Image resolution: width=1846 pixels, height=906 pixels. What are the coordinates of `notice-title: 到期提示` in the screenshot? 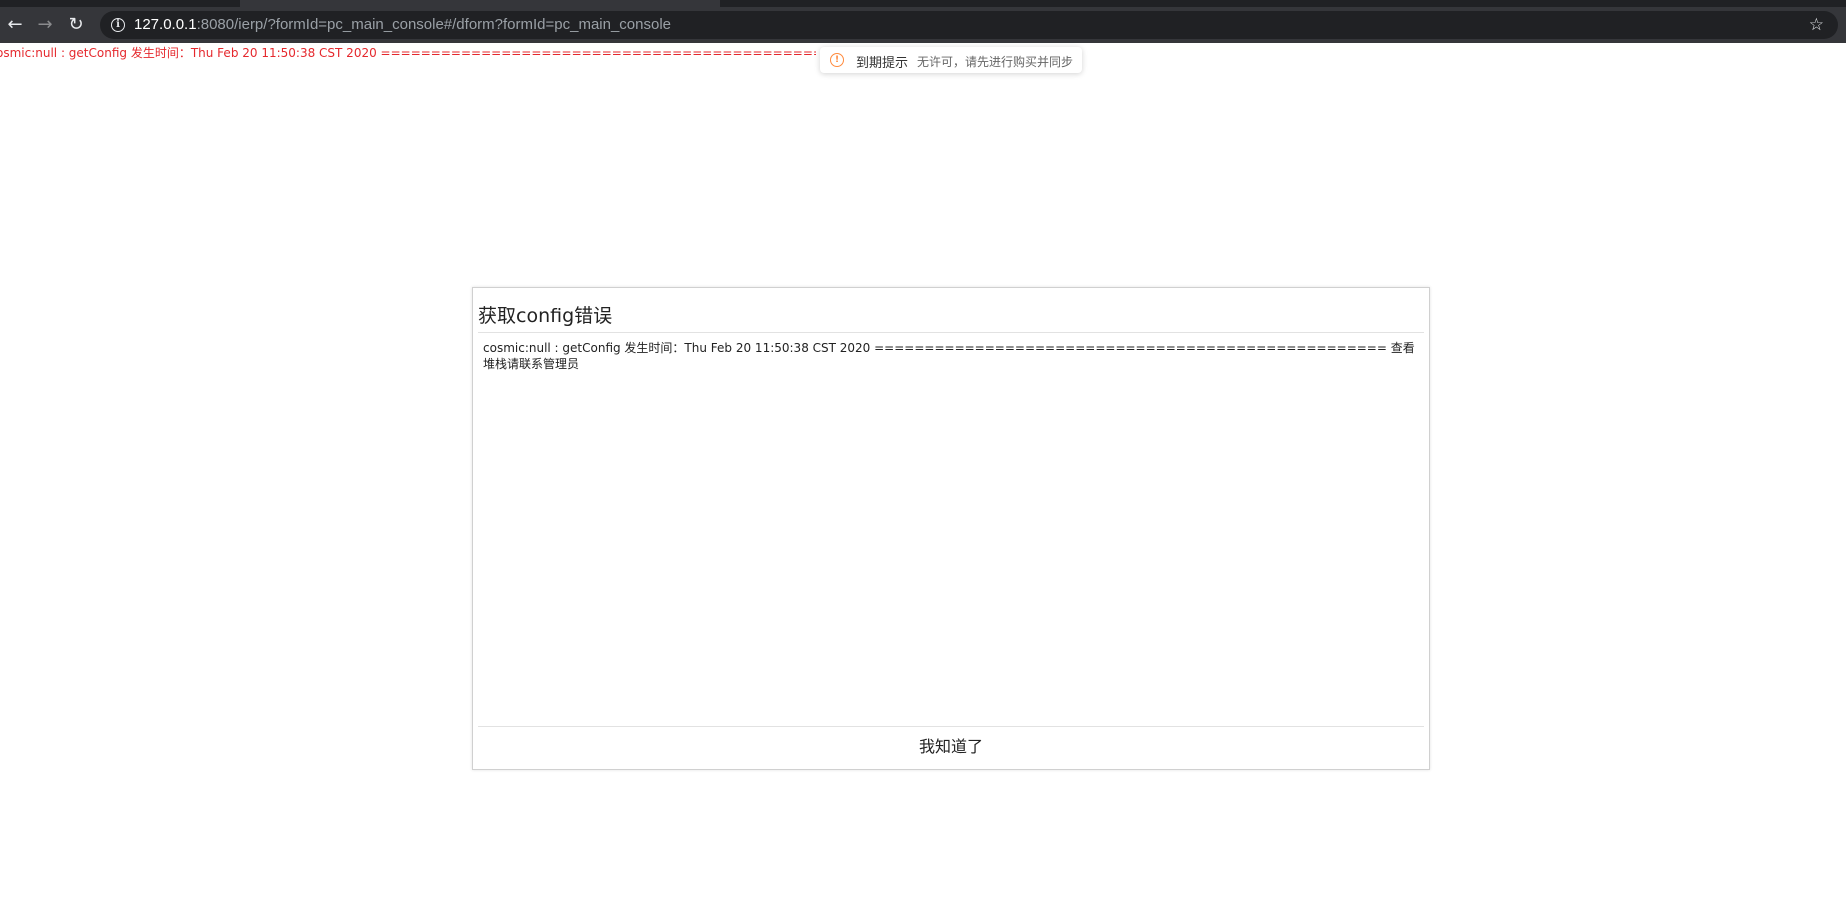 It's located at (882, 63).